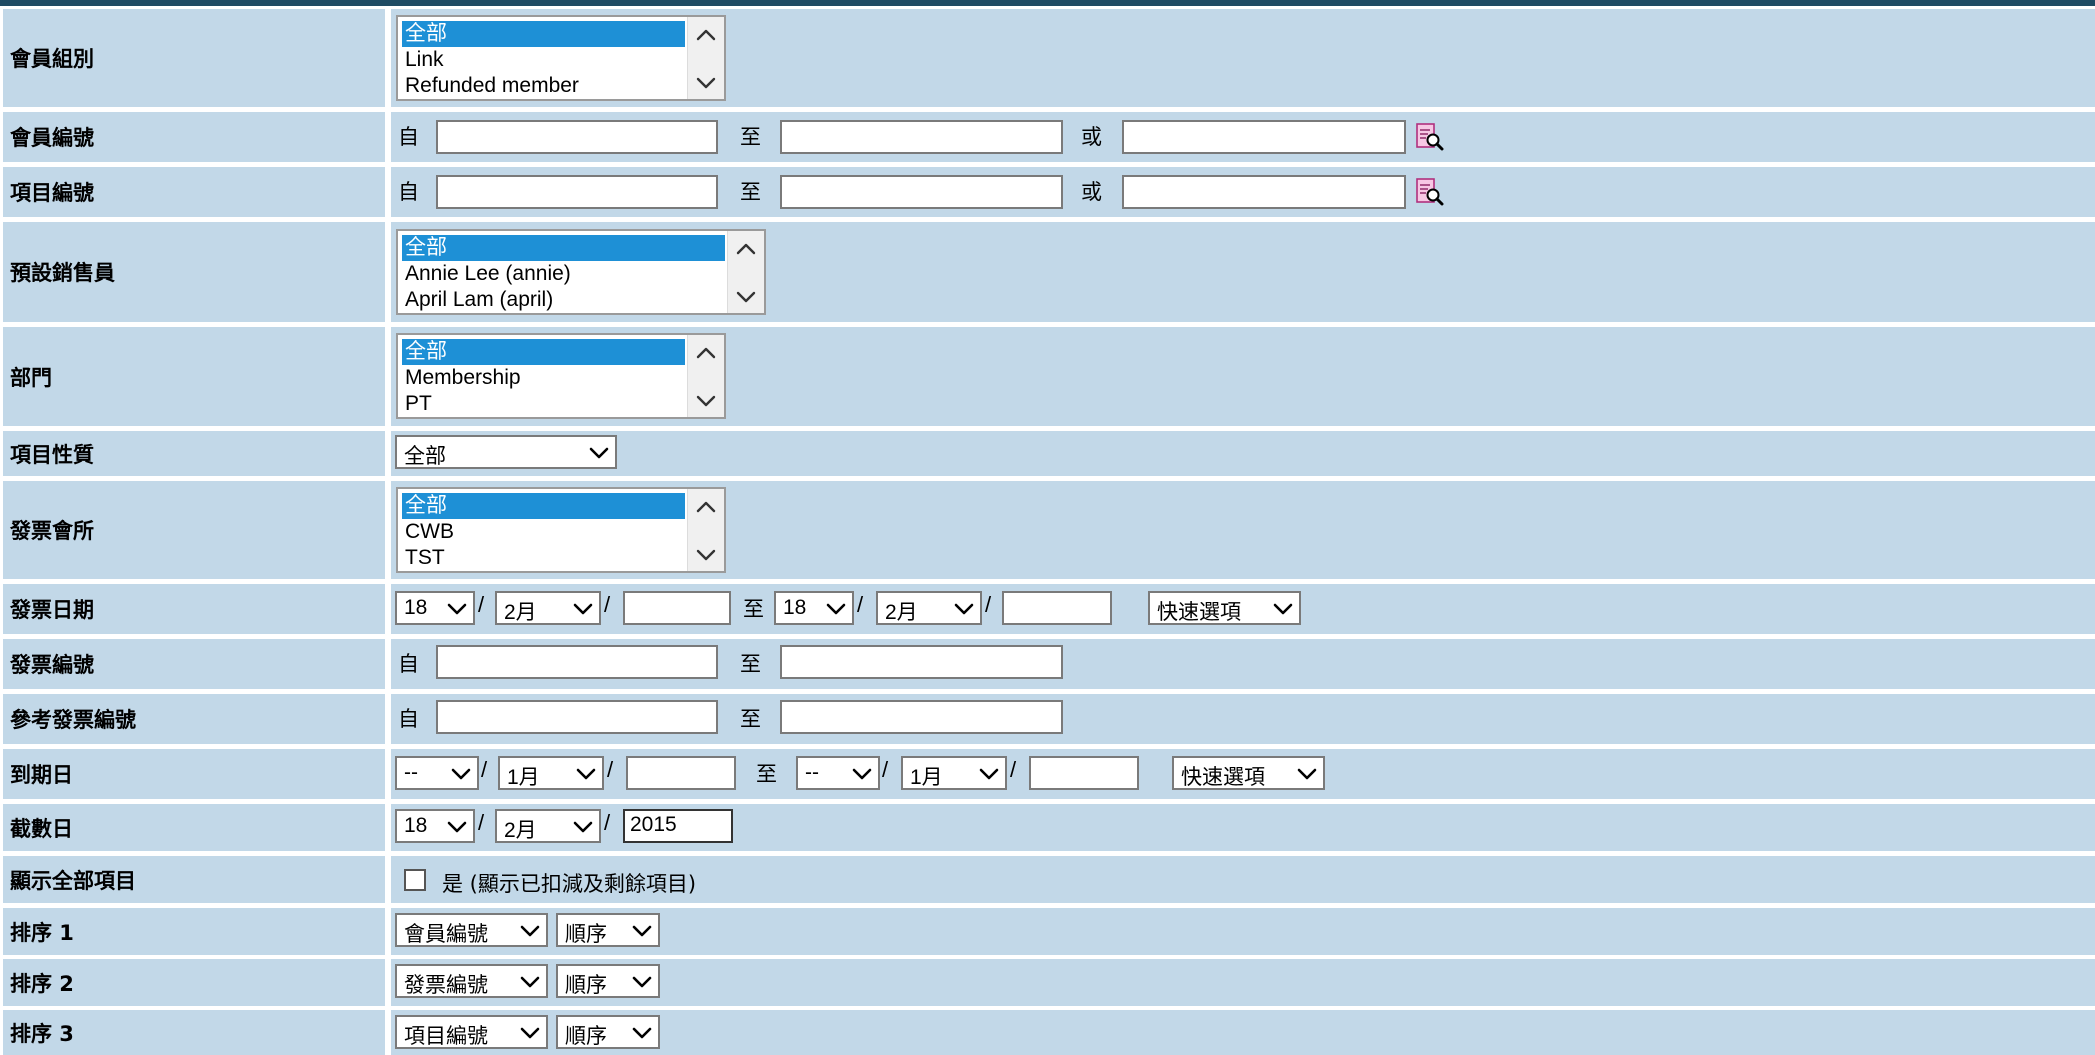  I want to click on cutoff-day-select: 18, so click(435, 826).